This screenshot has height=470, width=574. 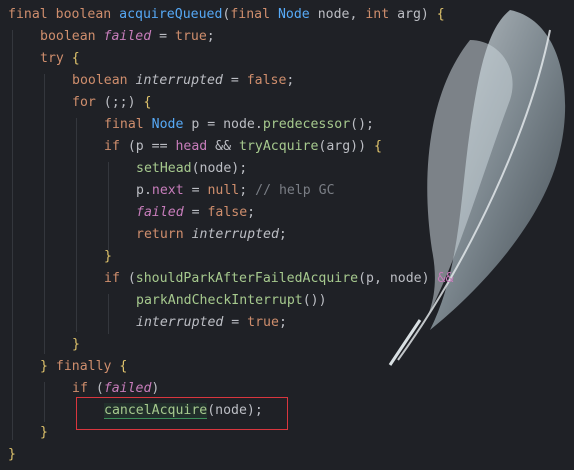 What do you see at coordinates (219, 168) in the screenshot?
I see `code-token: (node);` at bounding box center [219, 168].